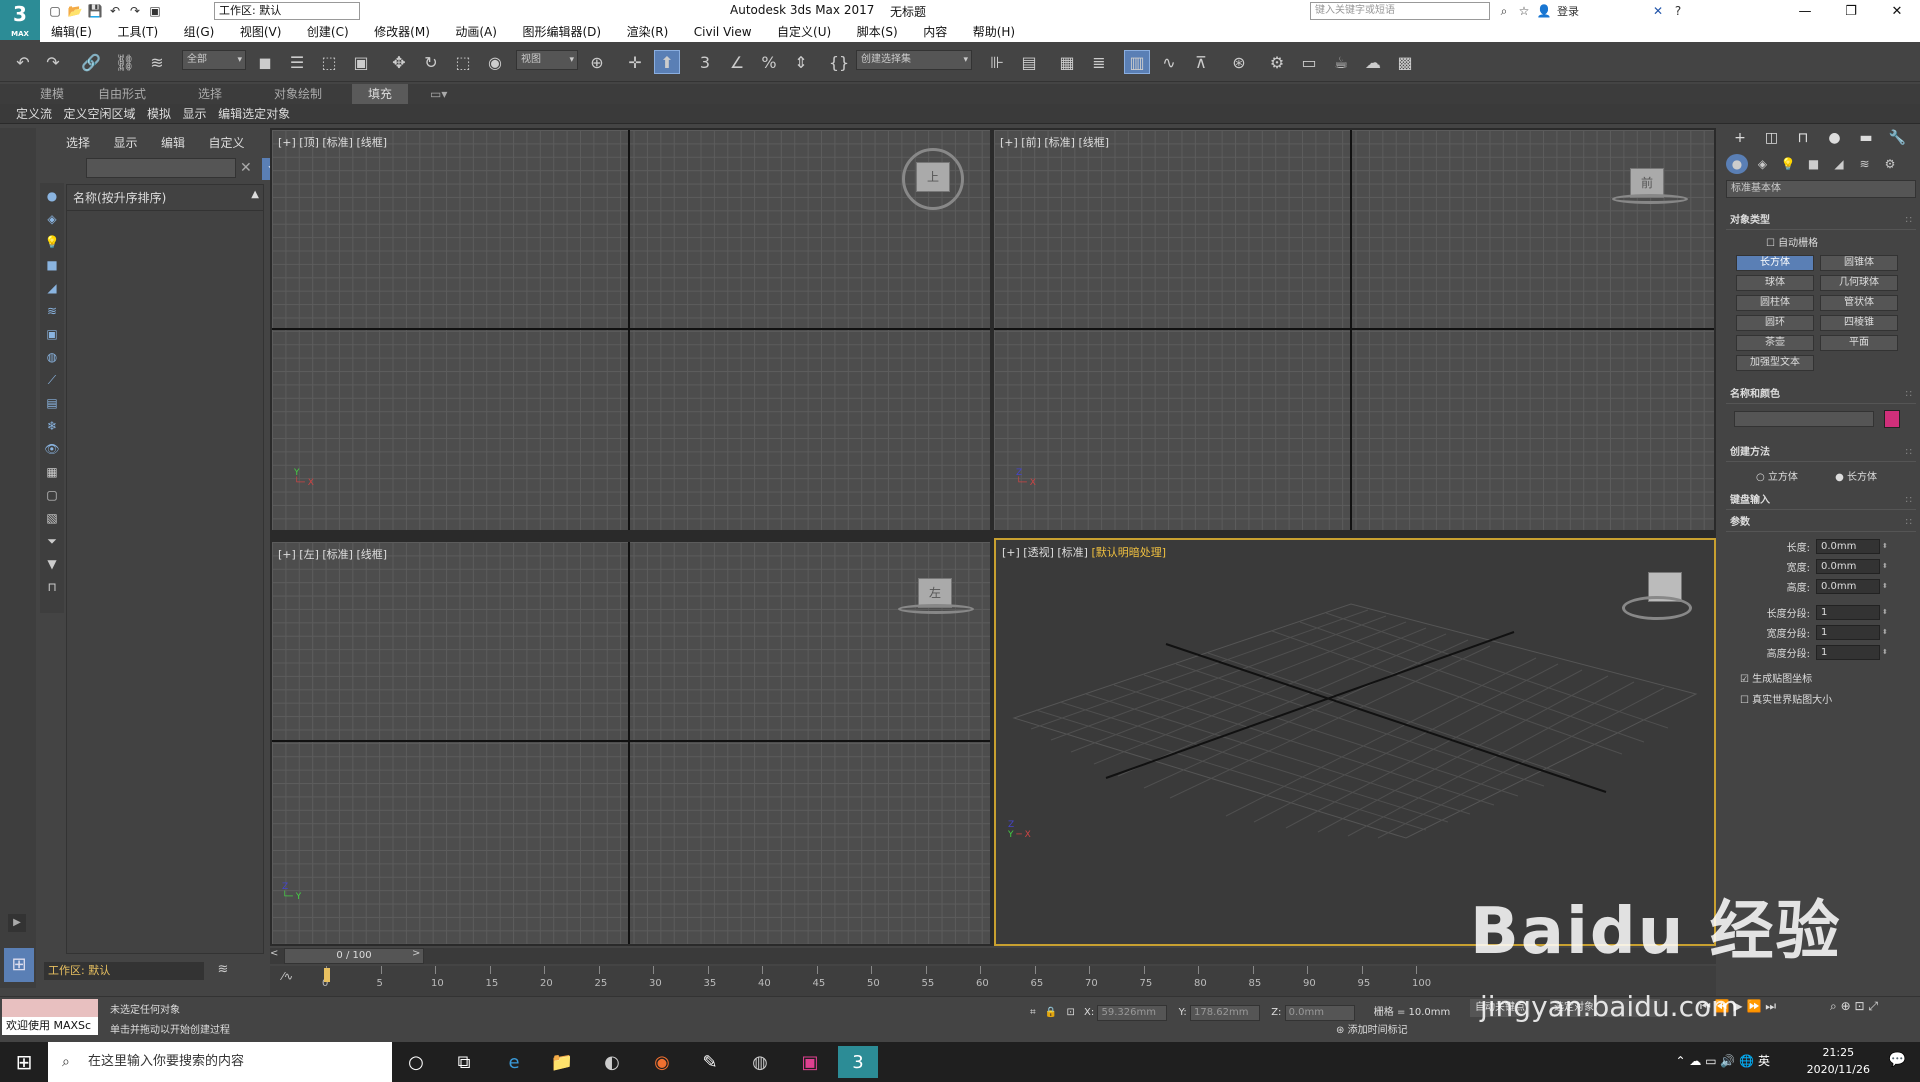  Describe the element at coordinates (1788, 164) in the screenshot. I see `lights-category-icon: 💡` at that location.